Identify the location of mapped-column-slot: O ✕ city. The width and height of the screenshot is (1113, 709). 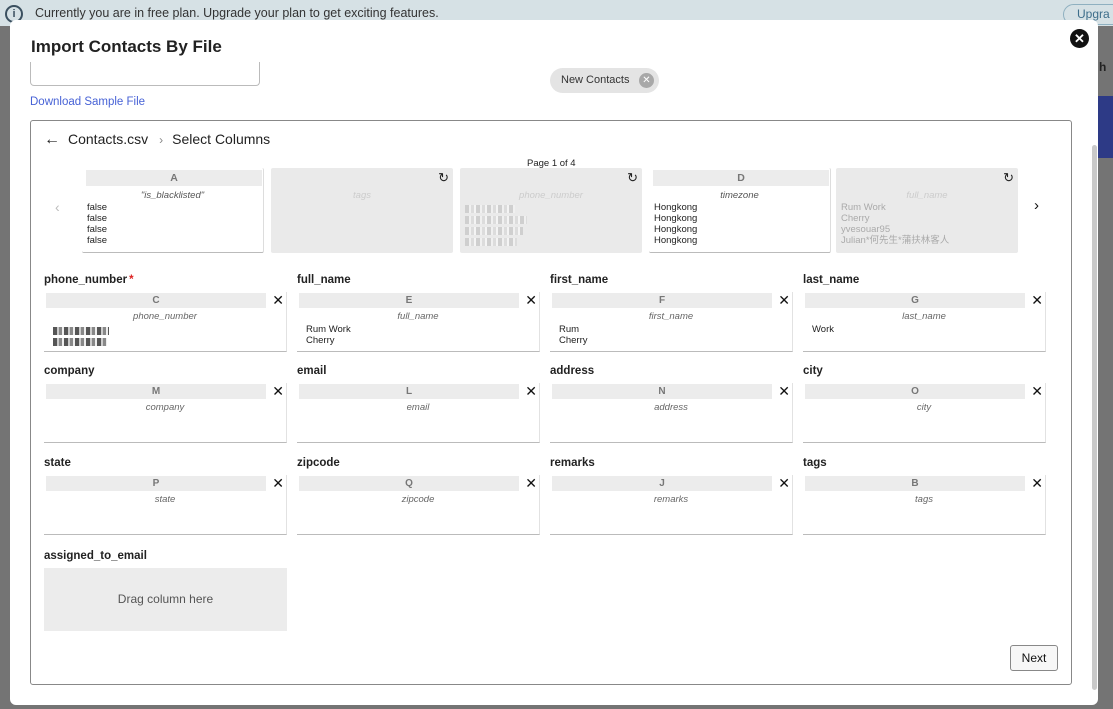
(924, 413).